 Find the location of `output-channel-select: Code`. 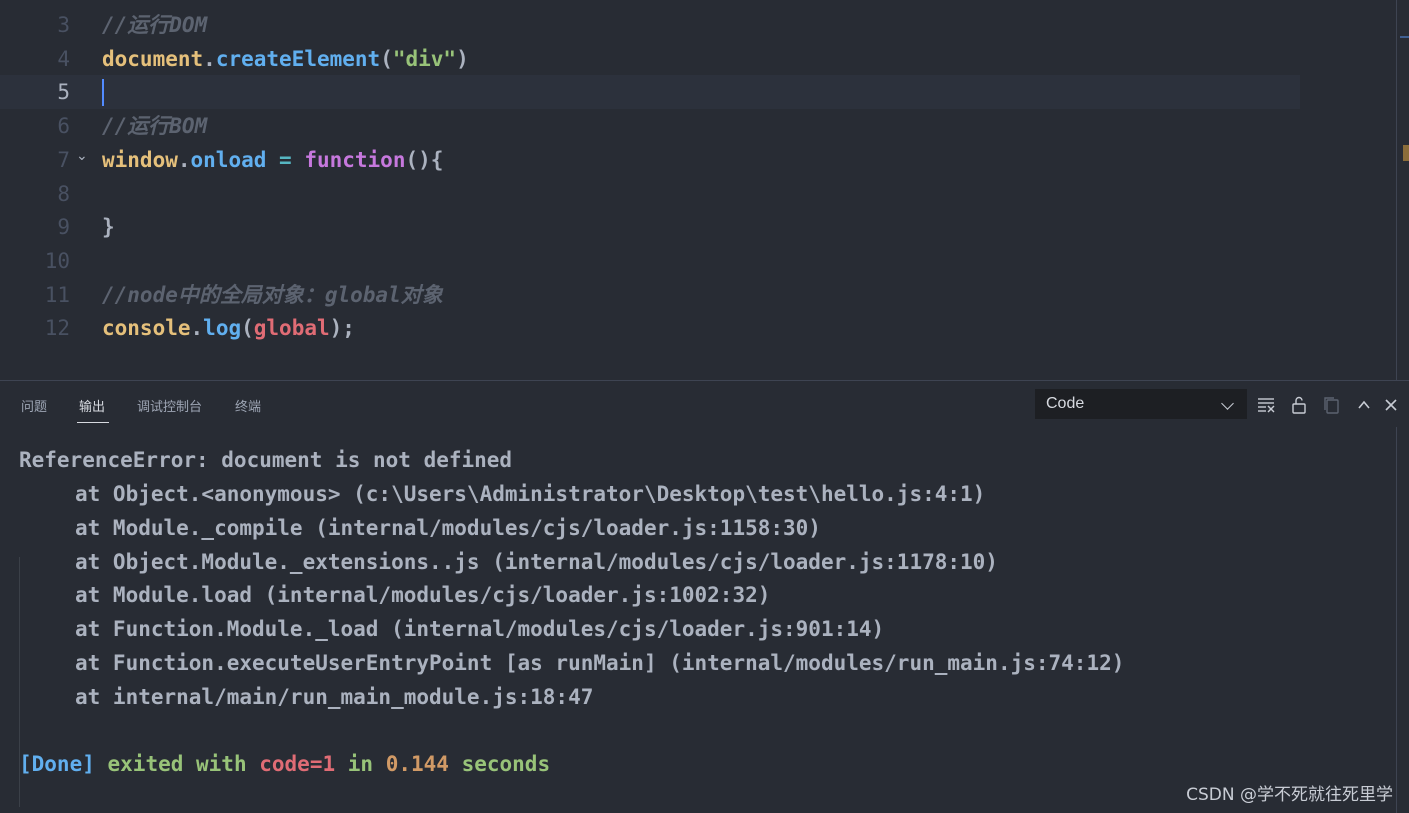

output-channel-select: Code is located at coordinates (1141, 404).